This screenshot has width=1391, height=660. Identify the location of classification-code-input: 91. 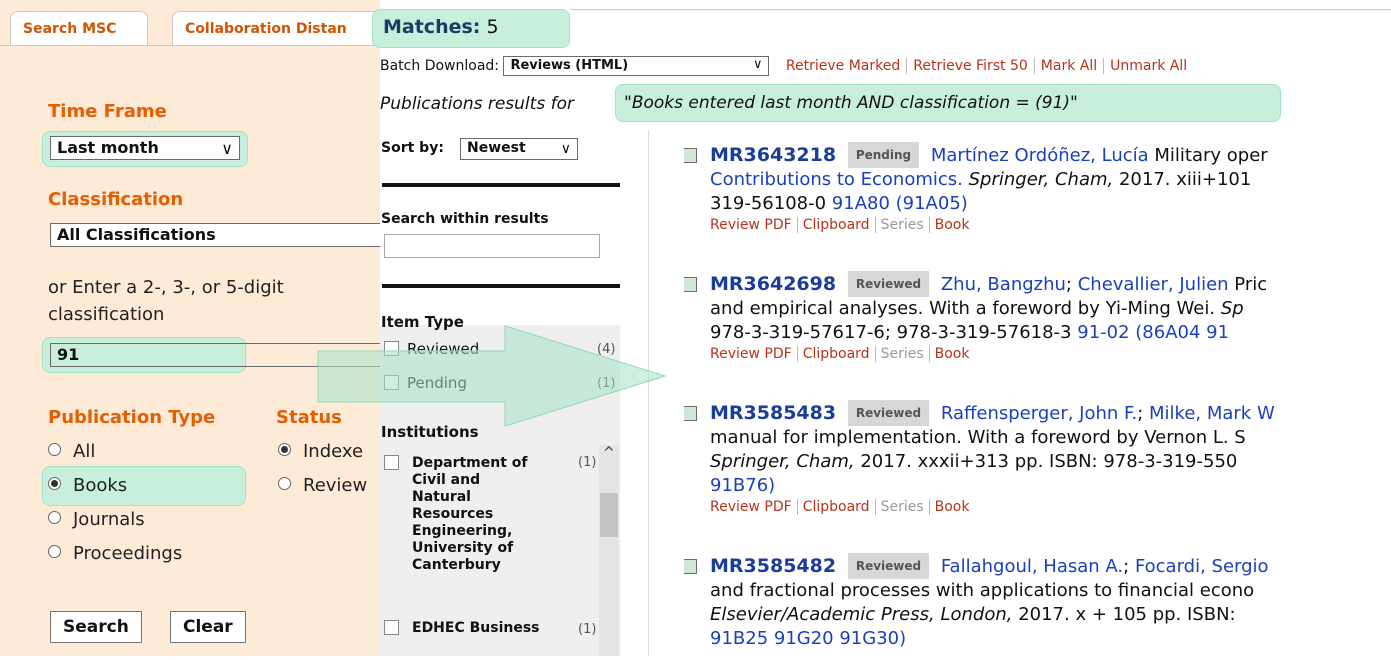
(215, 355).